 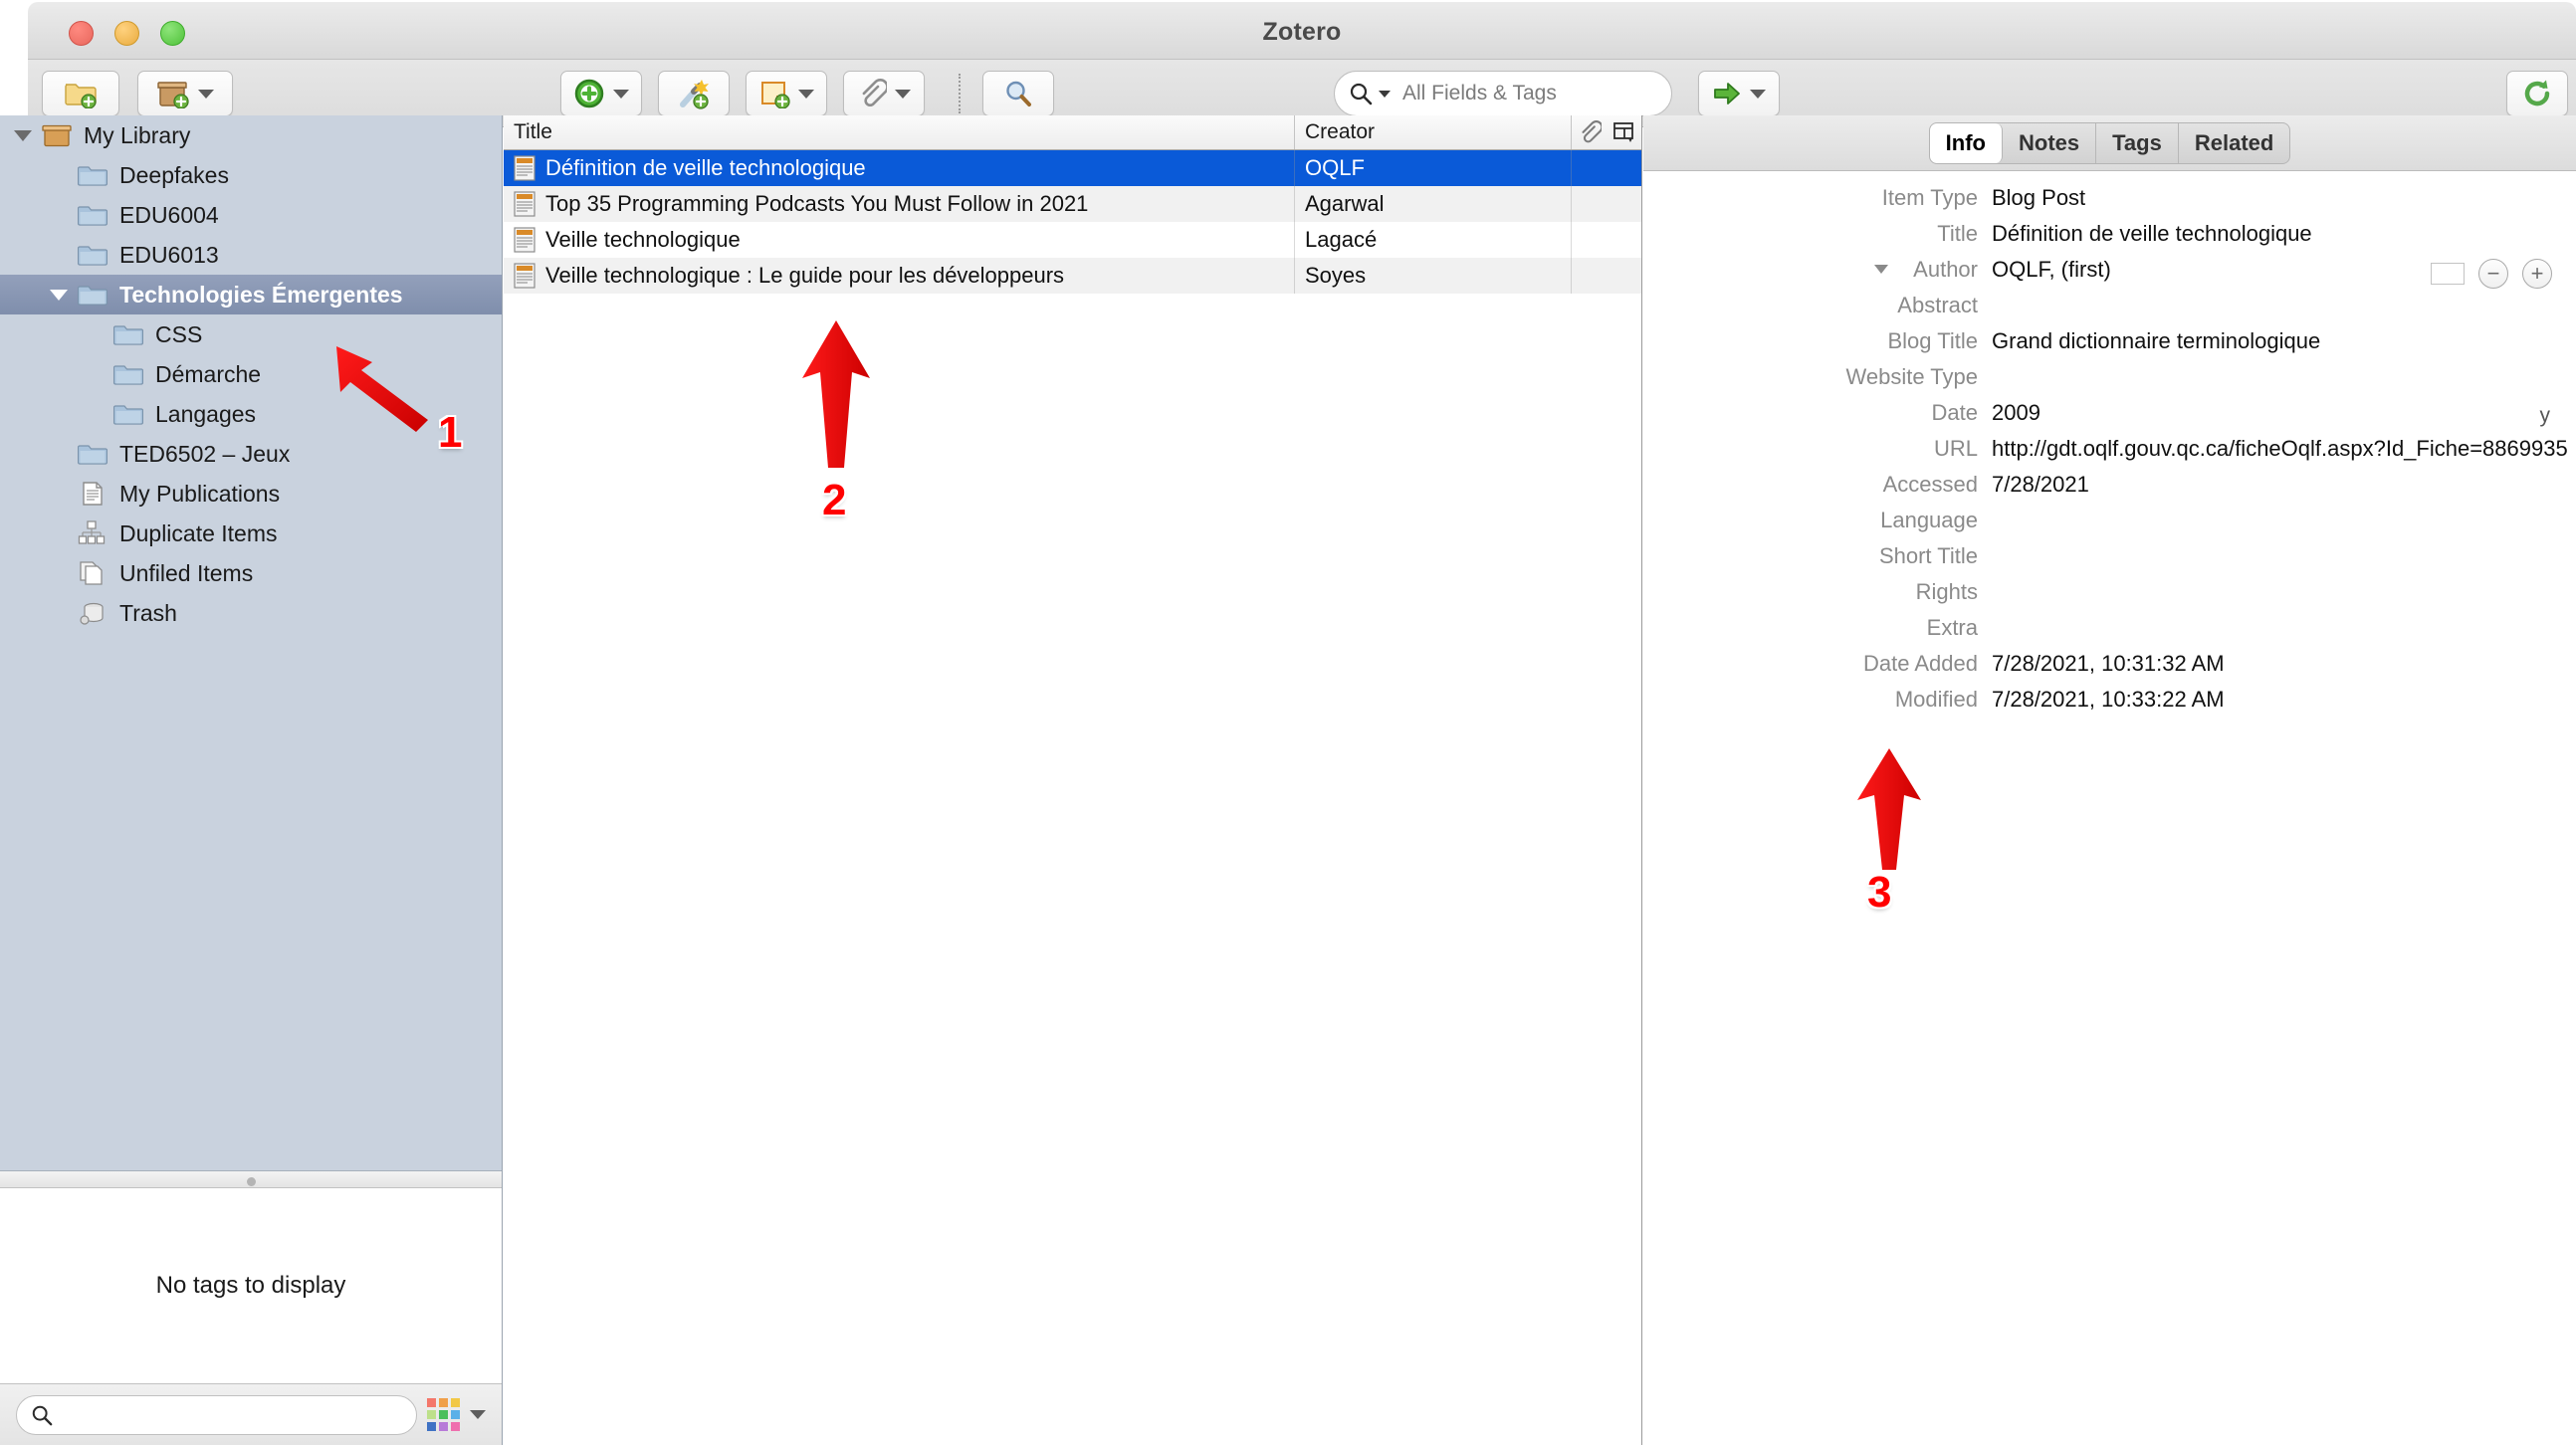 I want to click on info-field-label: Website Type, so click(x=1817, y=377).